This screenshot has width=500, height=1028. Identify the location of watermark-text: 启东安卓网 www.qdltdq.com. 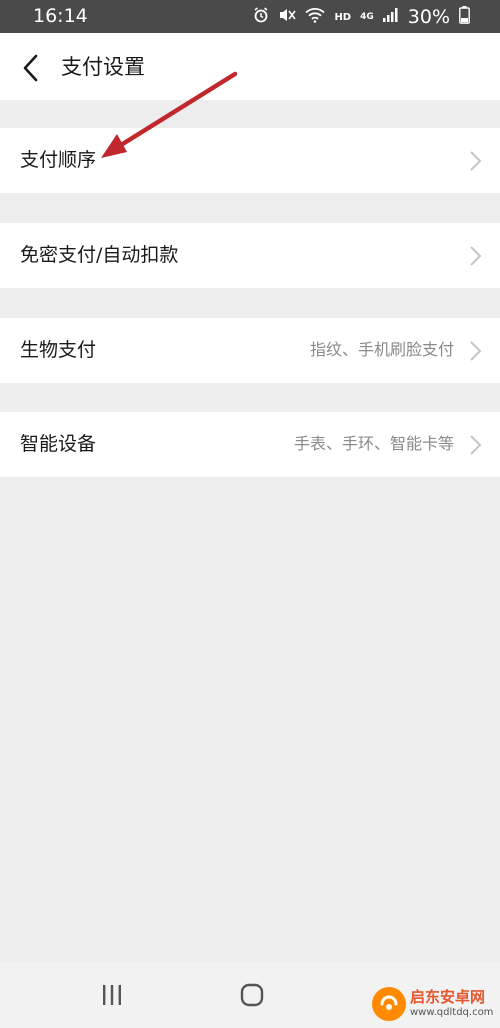
(451, 1004).